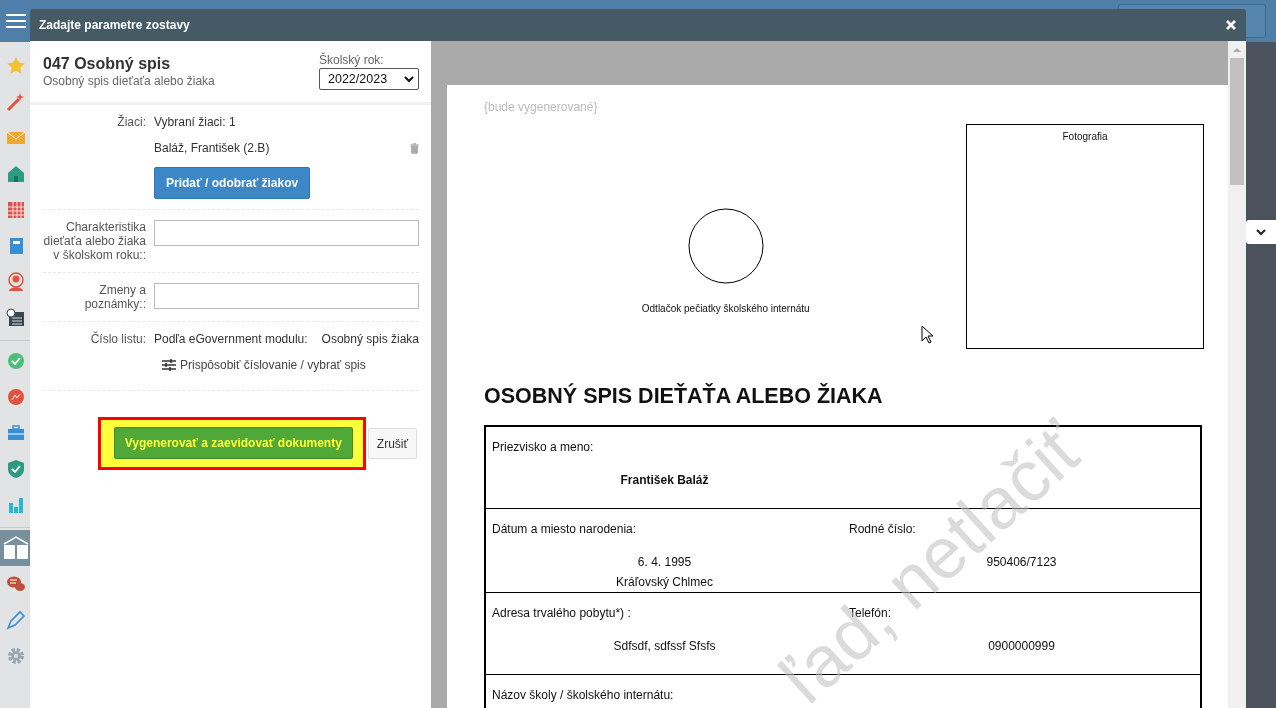  I want to click on sliders-icon, so click(169, 365).